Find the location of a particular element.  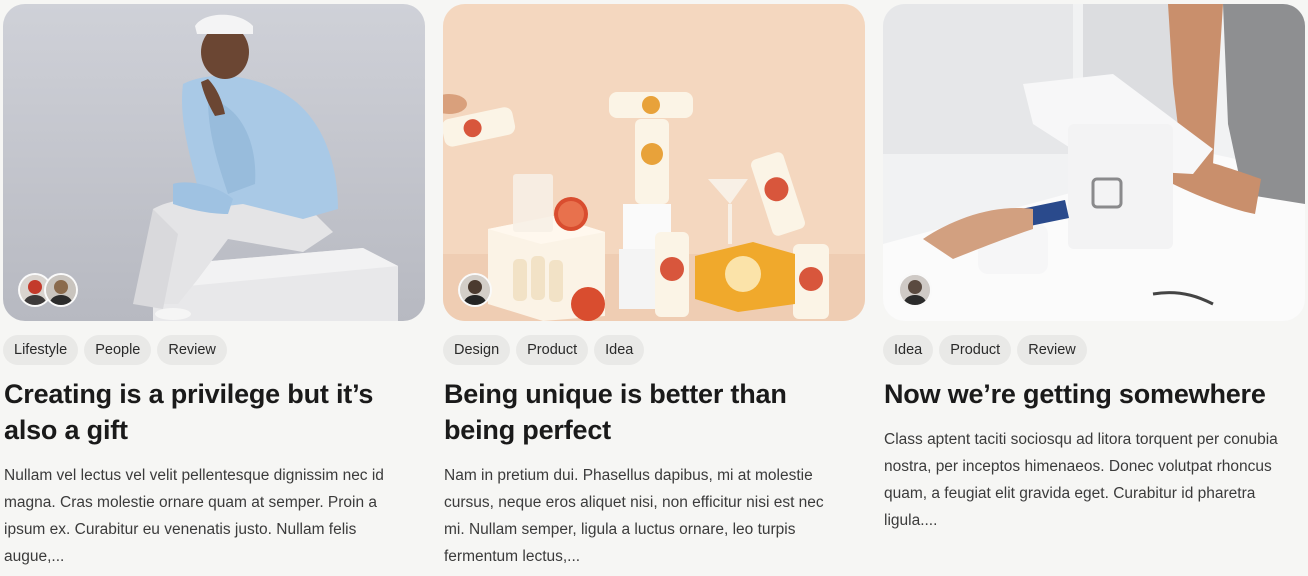

tag-lifestyle: Lifestyle is located at coordinates (41, 350).